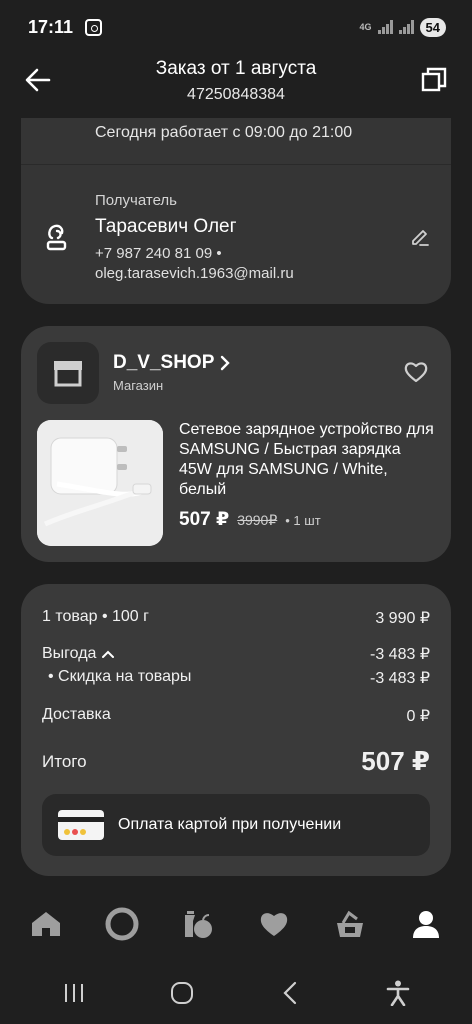  Describe the element at coordinates (236, 164) in the screenshot. I see `divider` at that location.